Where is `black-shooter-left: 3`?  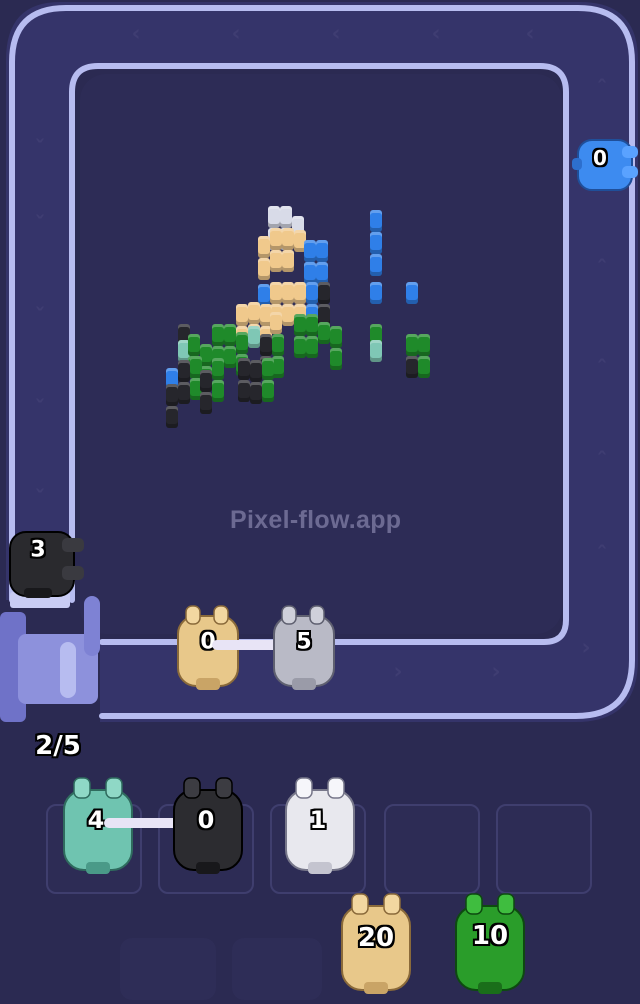 black-shooter-left: 3 is located at coordinates (47, 564).